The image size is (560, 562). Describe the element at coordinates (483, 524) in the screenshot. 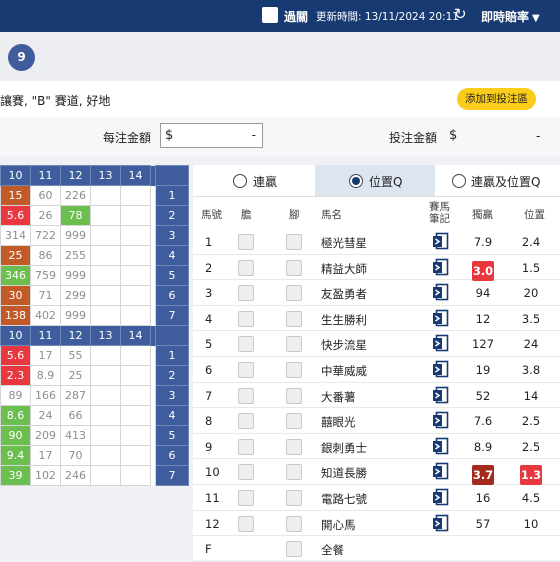

I see `win-odds: 57` at that location.